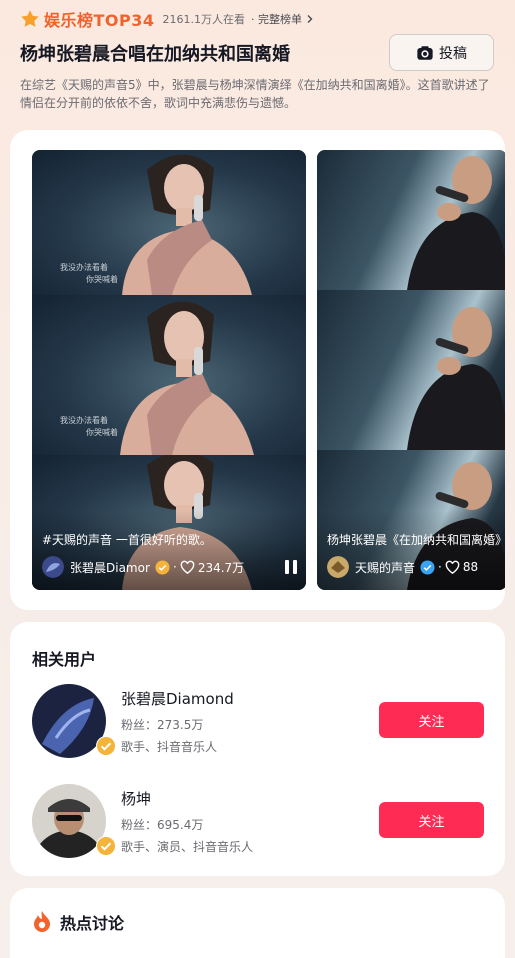 The width and height of the screenshot is (515, 958). I want to click on hot-discussion-section: 热点讨论, so click(257, 923).